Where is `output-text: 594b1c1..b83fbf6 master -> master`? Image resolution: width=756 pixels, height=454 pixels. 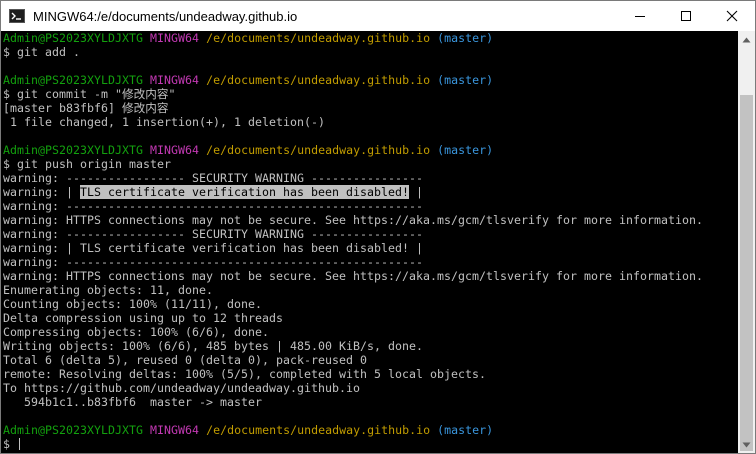 output-text: 594b1c1..b83fbf6 master -> master is located at coordinates (133, 402).